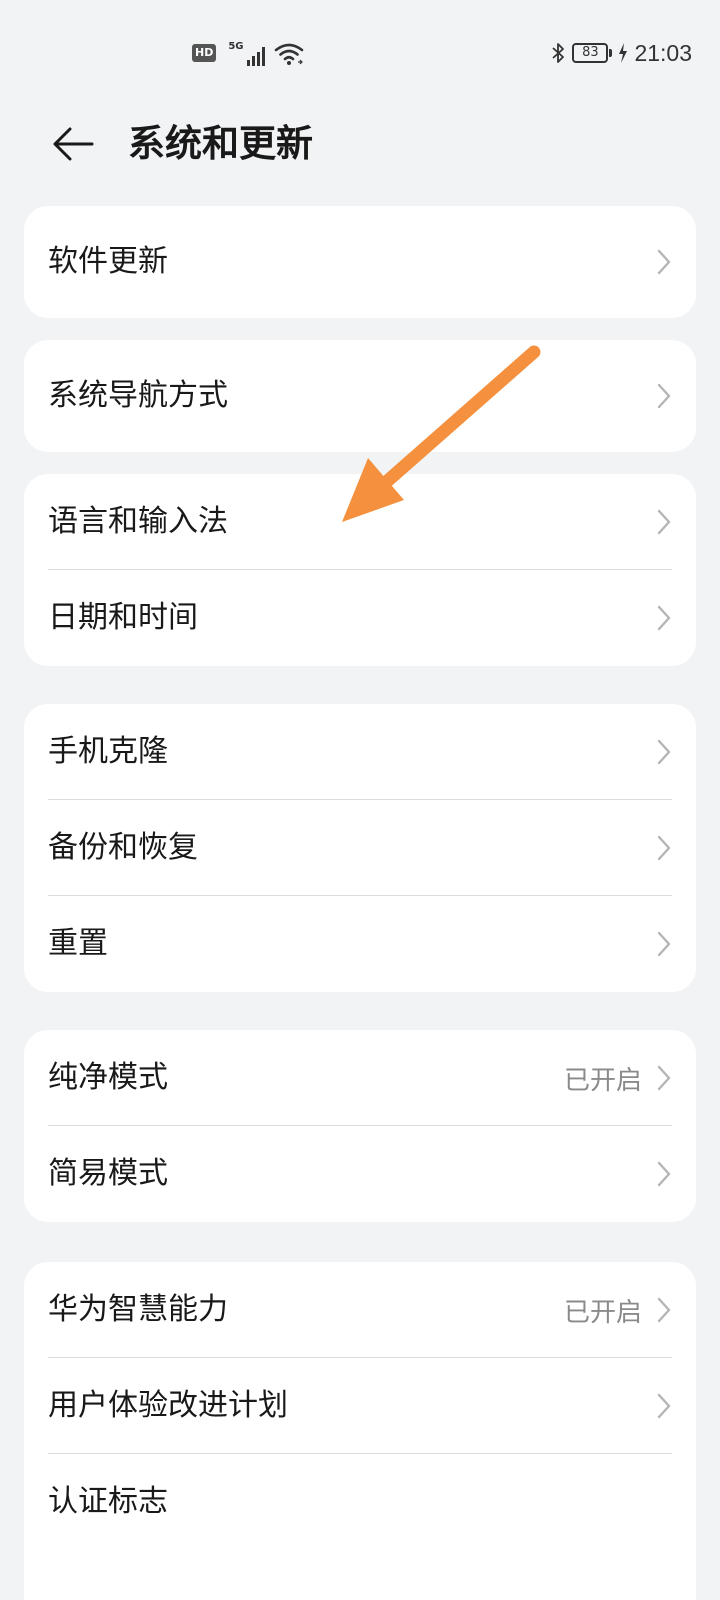  I want to click on status-bar: HD 5G 83 21:03, so click(360, 54).